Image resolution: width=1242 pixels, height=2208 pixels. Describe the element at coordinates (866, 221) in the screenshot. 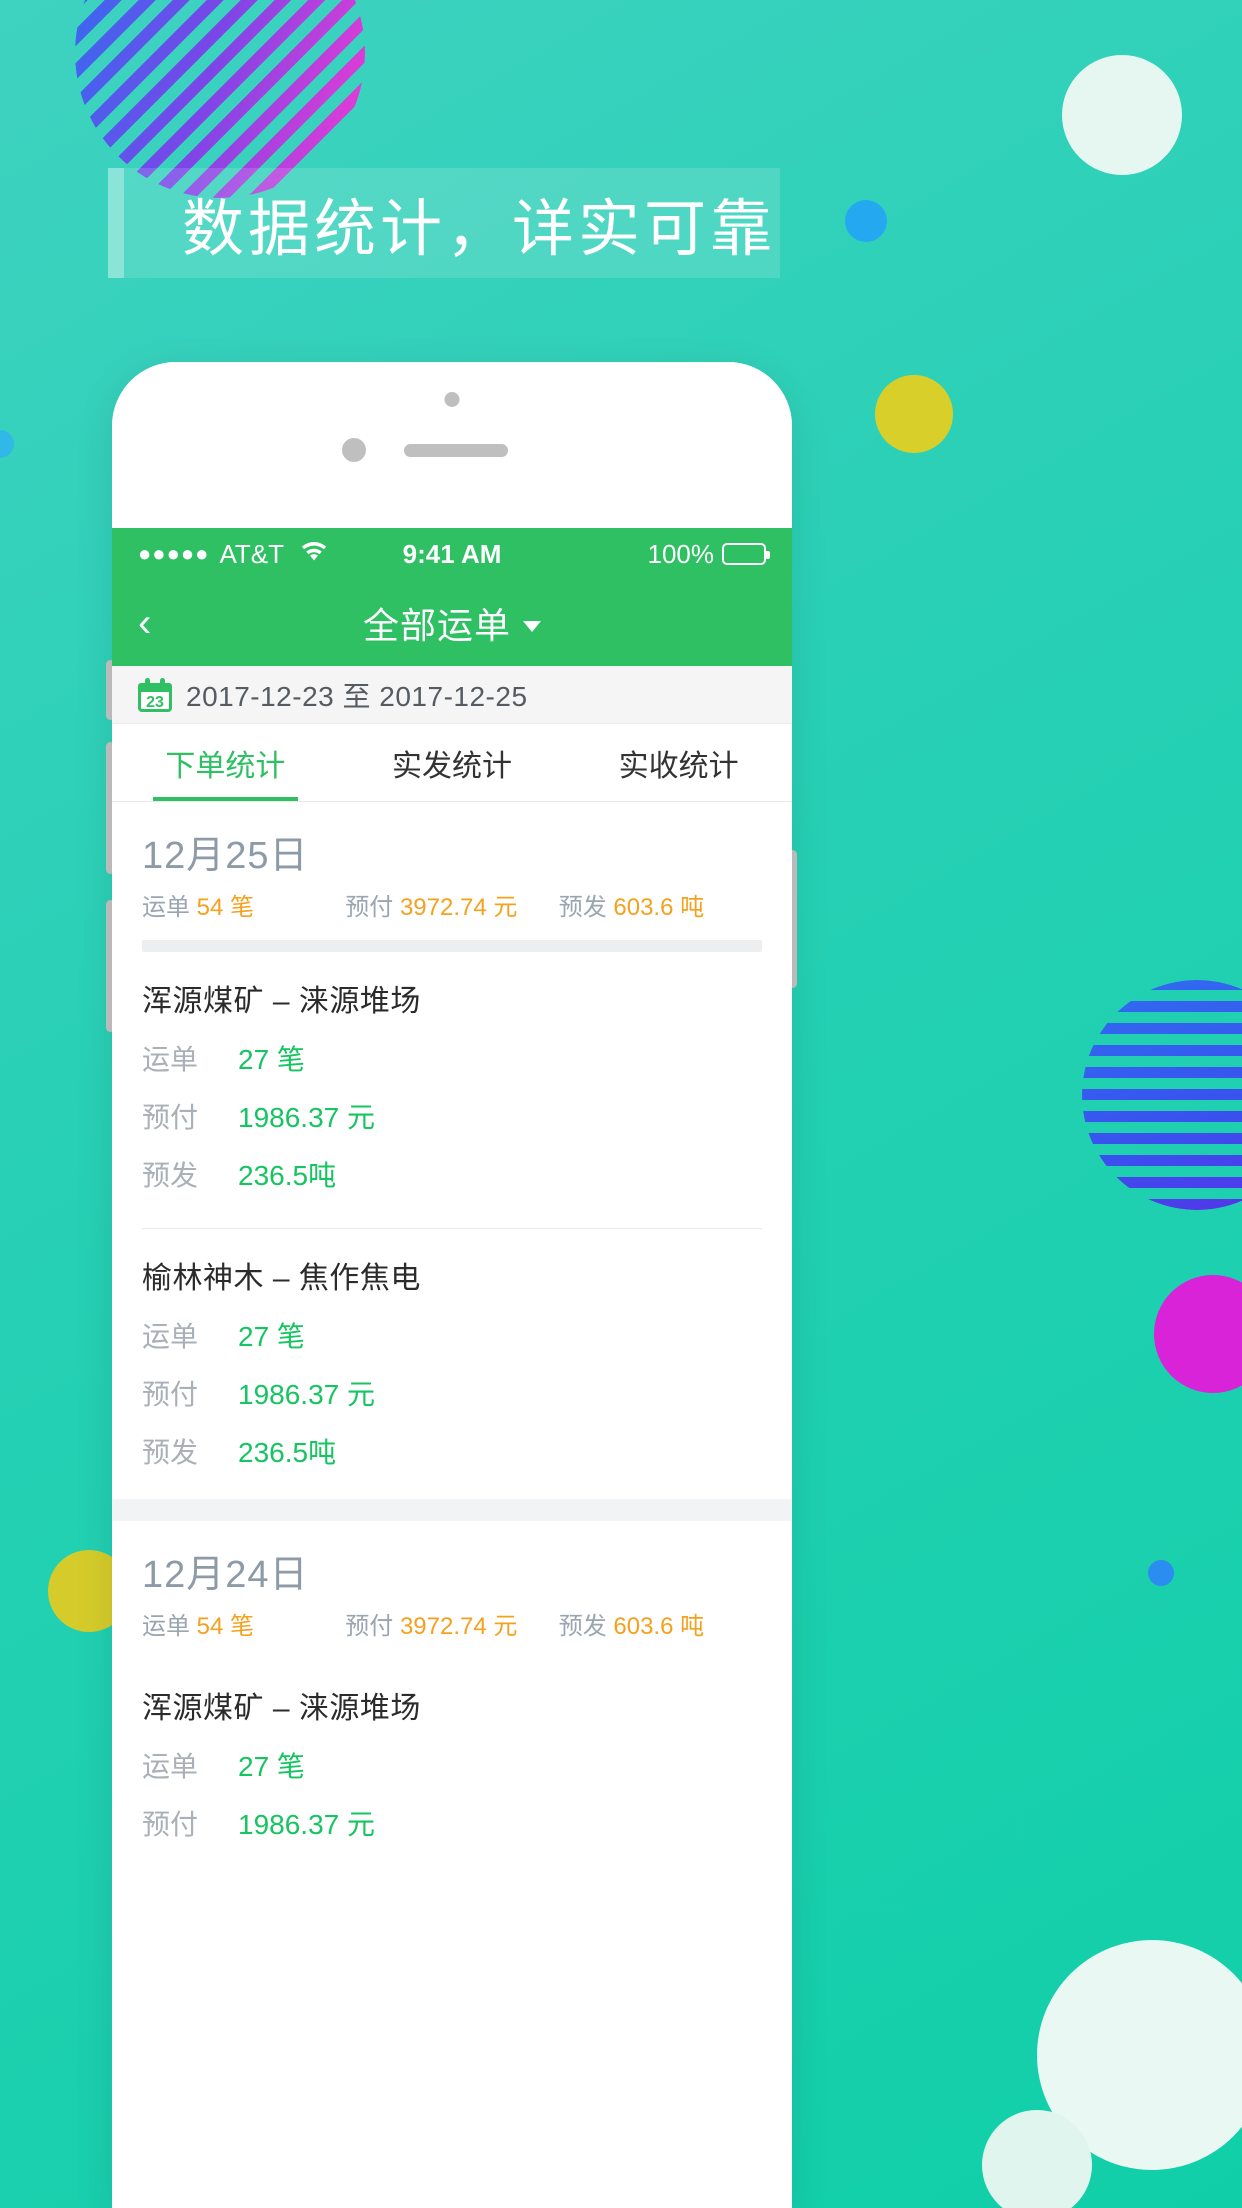

I see `circle-decoration-blue-small` at that location.